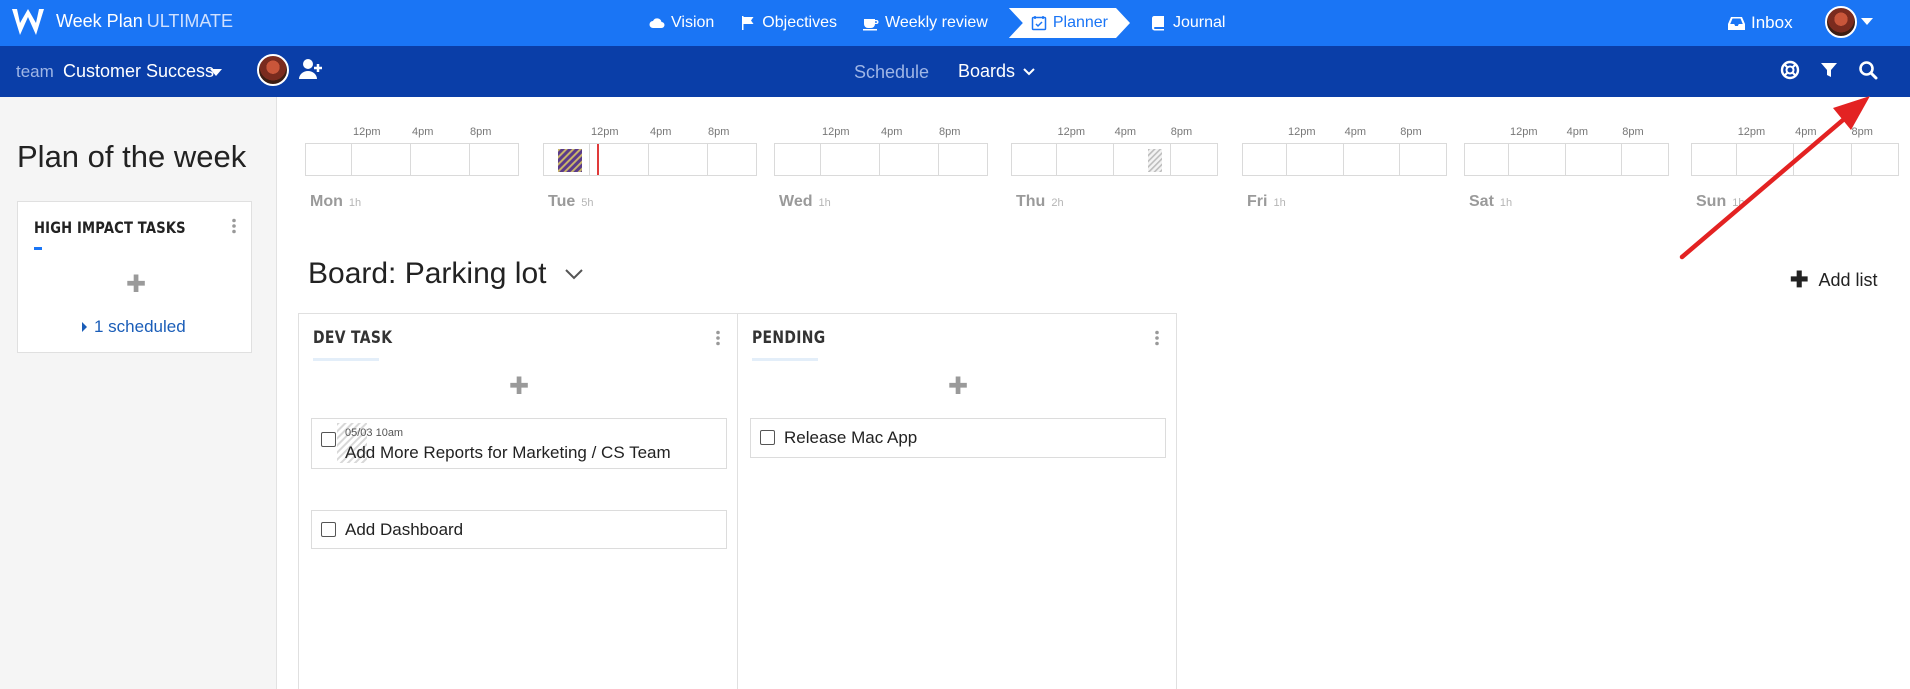  I want to click on list-title: DEV TASK, so click(353, 338).